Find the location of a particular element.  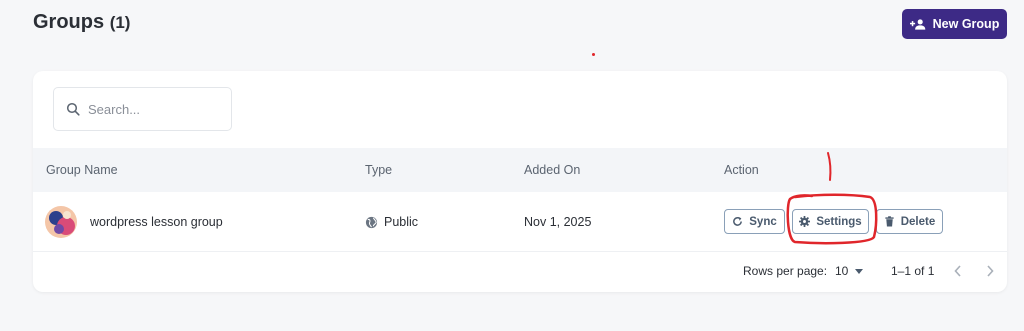

delete-label: Delete is located at coordinates (918, 221).